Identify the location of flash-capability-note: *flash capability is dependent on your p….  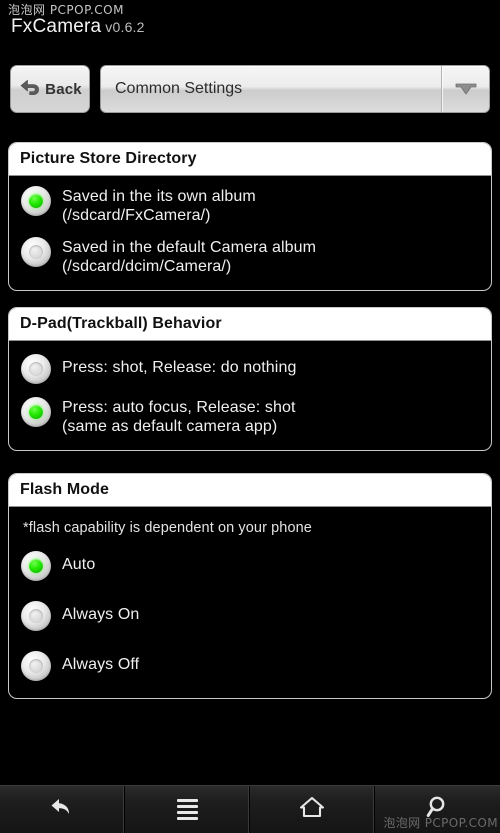
(167, 528).